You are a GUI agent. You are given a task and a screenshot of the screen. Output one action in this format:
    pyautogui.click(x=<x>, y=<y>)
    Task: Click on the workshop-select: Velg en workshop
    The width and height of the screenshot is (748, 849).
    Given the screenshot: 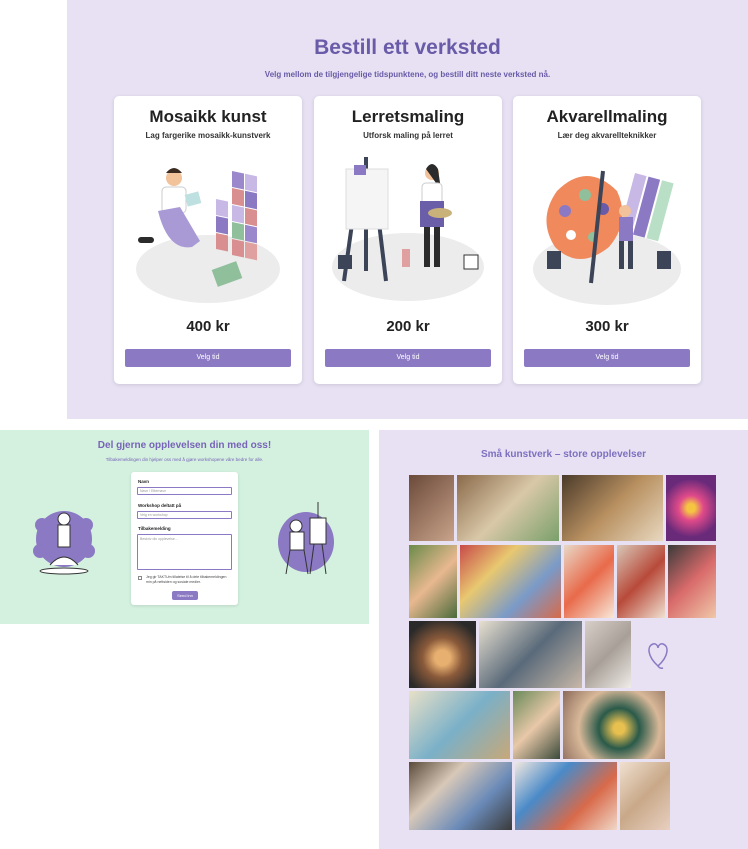 What is the action you would take?
    pyautogui.click(x=184, y=515)
    